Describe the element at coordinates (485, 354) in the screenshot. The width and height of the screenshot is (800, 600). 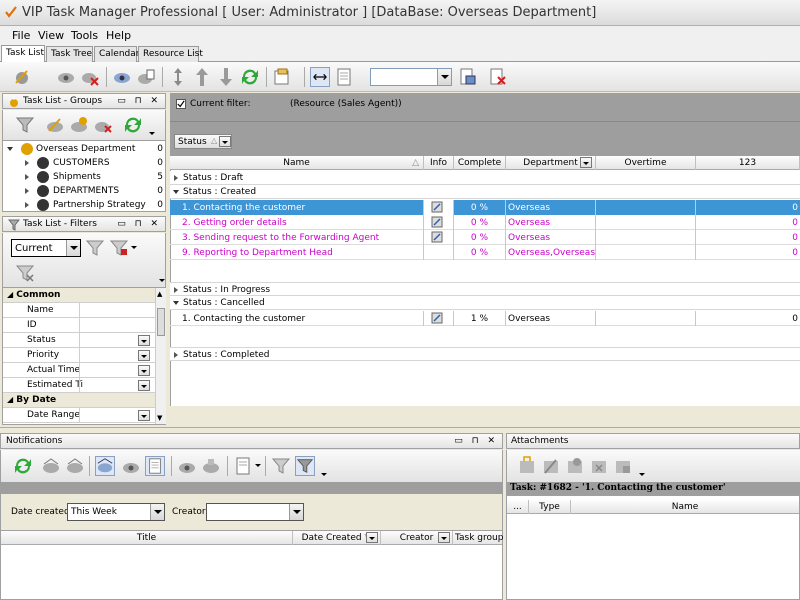
I see `group-status-completed: Status : Completed` at that location.